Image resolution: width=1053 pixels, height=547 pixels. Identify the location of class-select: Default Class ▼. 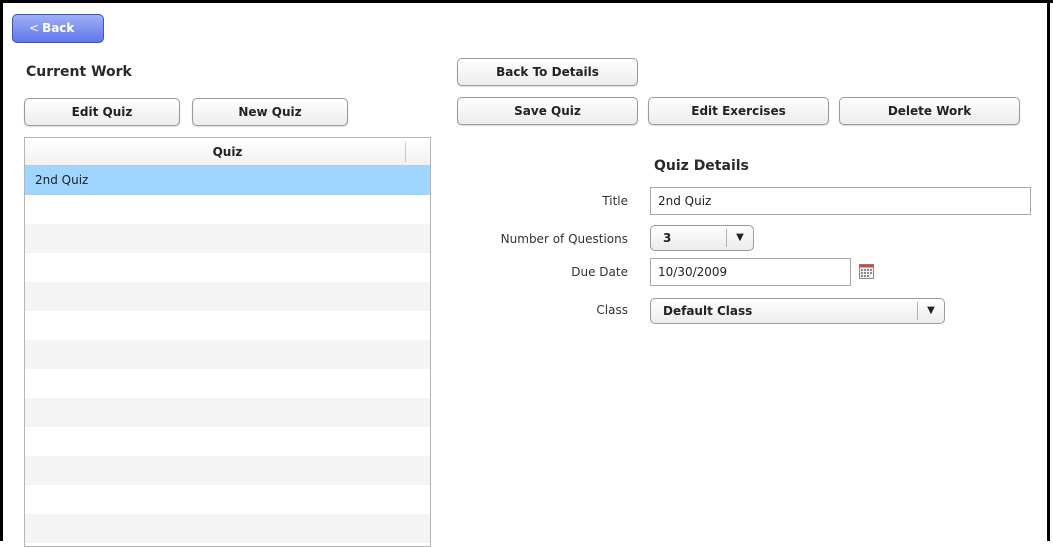
(797, 311).